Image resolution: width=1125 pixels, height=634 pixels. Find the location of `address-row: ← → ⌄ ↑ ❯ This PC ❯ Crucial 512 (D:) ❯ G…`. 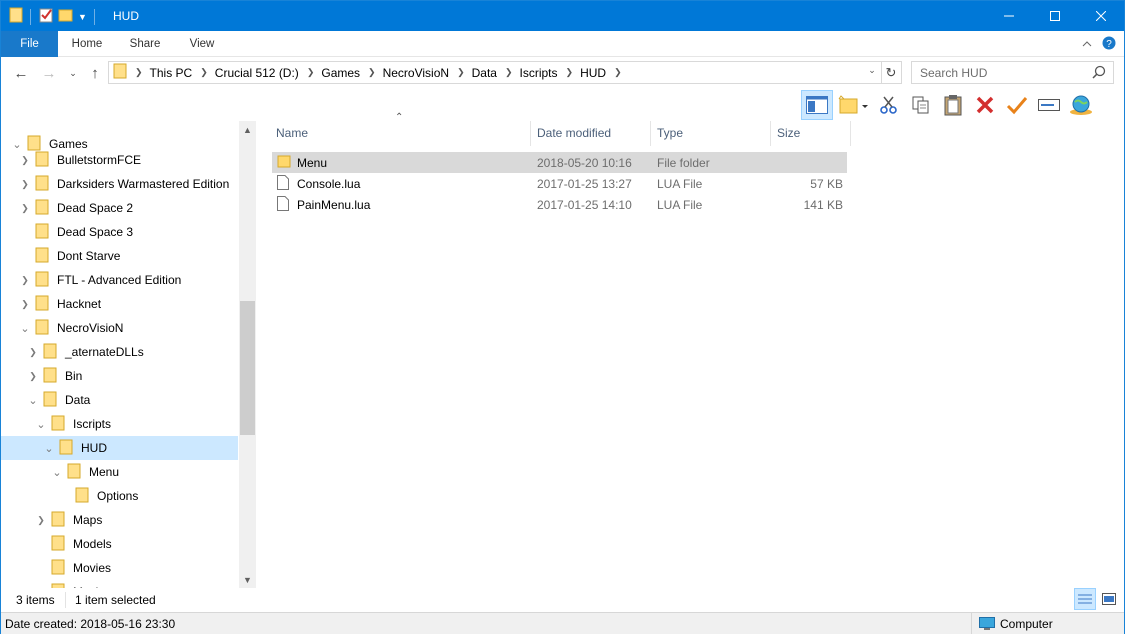

address-row: ← → ⌄ ↑ ❯ This PC ❯ Crucial 512 (D:) ❯ G… is located at coordinates (562, 73).